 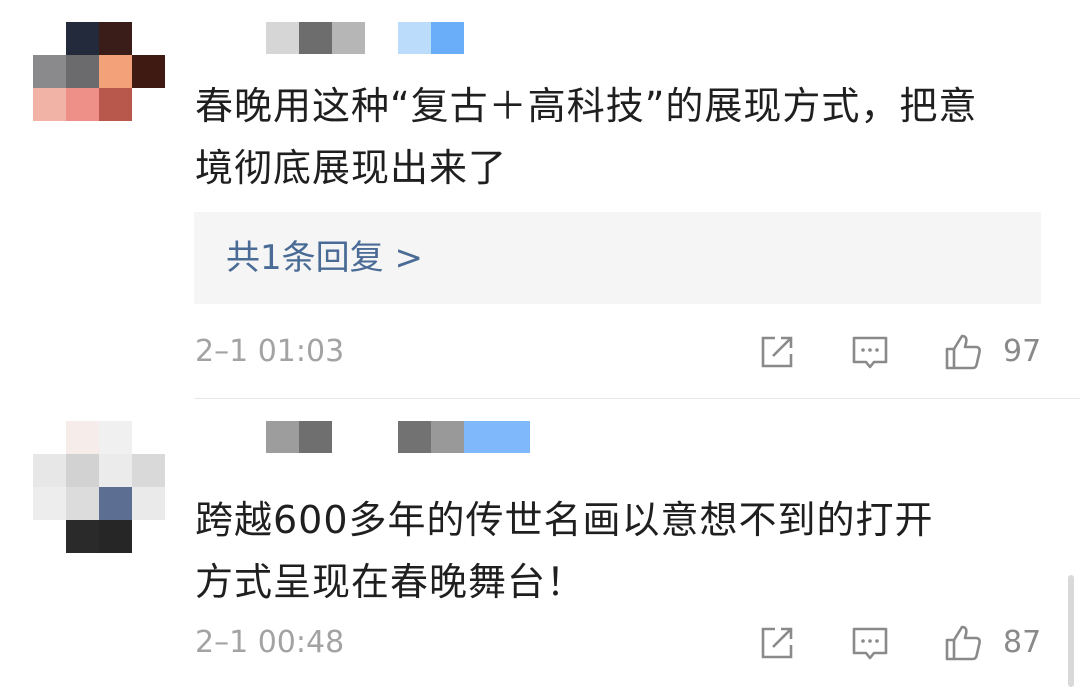 What do you see at coordinates (1071, 631) in the screenshot?
I see `scrollbar` at bounding box center [1071, 631].